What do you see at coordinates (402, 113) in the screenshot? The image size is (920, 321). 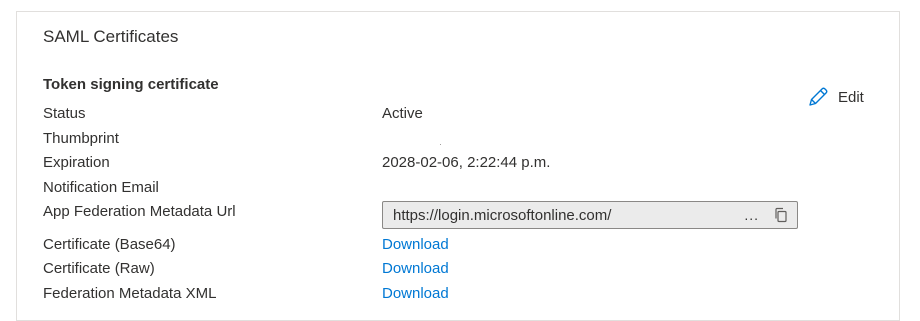 I see `status-value: Active` at bounding box center [402, 113].